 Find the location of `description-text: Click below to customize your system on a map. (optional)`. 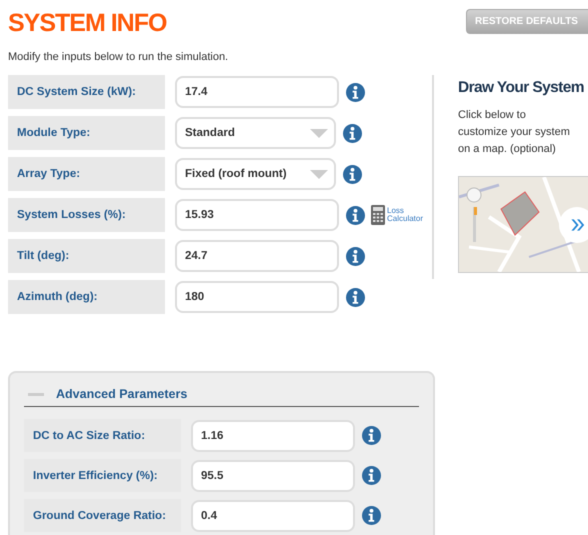

description-text: Click below to customize your system on a map. (optional) is located at coordinates (514, 132).